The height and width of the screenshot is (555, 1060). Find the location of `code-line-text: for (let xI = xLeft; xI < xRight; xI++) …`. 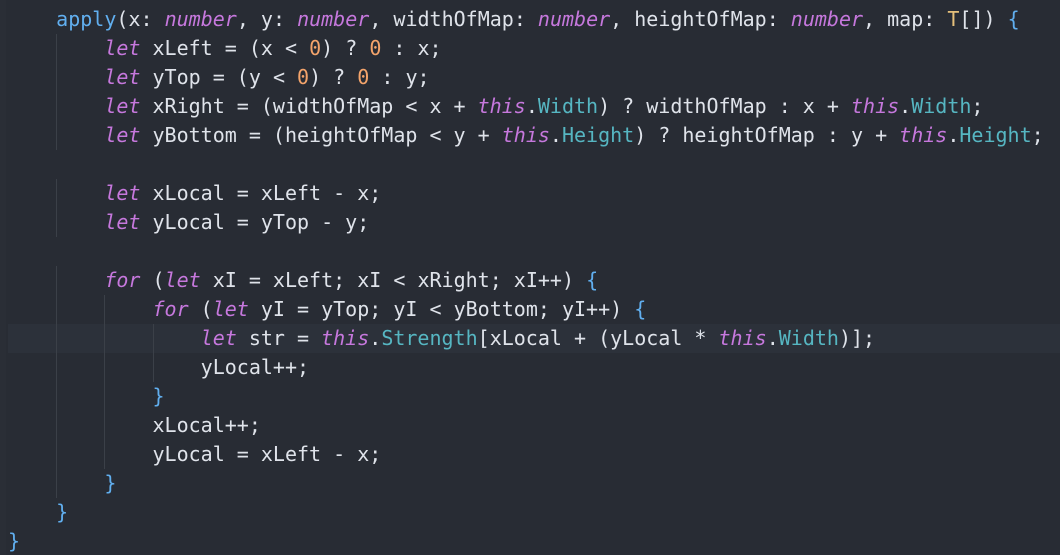

code-line-text: for (let xI = xLeft; xI < xRight; xI++) … is located at coordinates (351, 280).